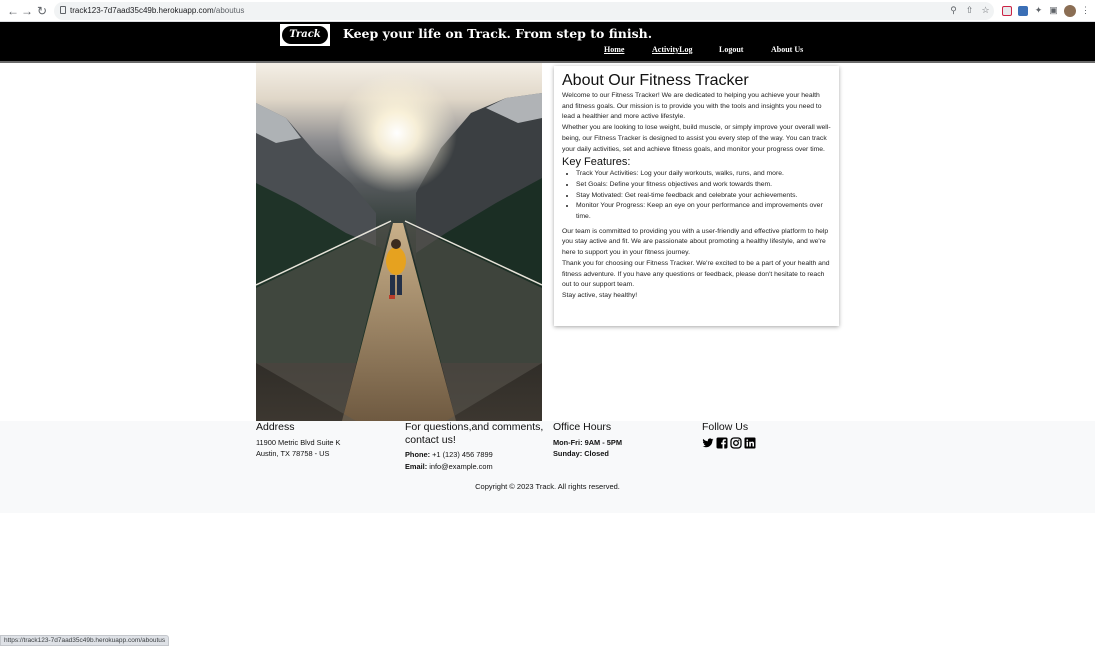  Describe the element at coordinates (298, 442) in the screenshot. I see `address-line-1: 11900 Metric Blvd Suite K` at that location.